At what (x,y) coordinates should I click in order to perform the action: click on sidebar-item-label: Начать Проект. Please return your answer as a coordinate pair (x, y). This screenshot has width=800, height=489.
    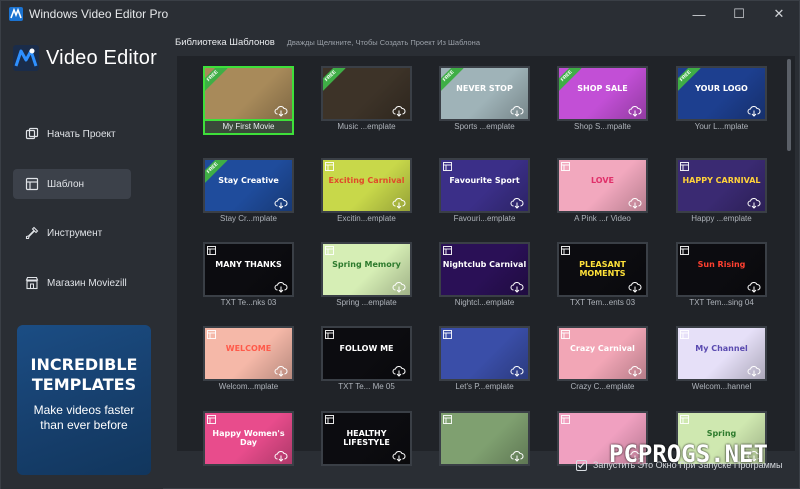
    Looking at the image, I should click on (81, 134).